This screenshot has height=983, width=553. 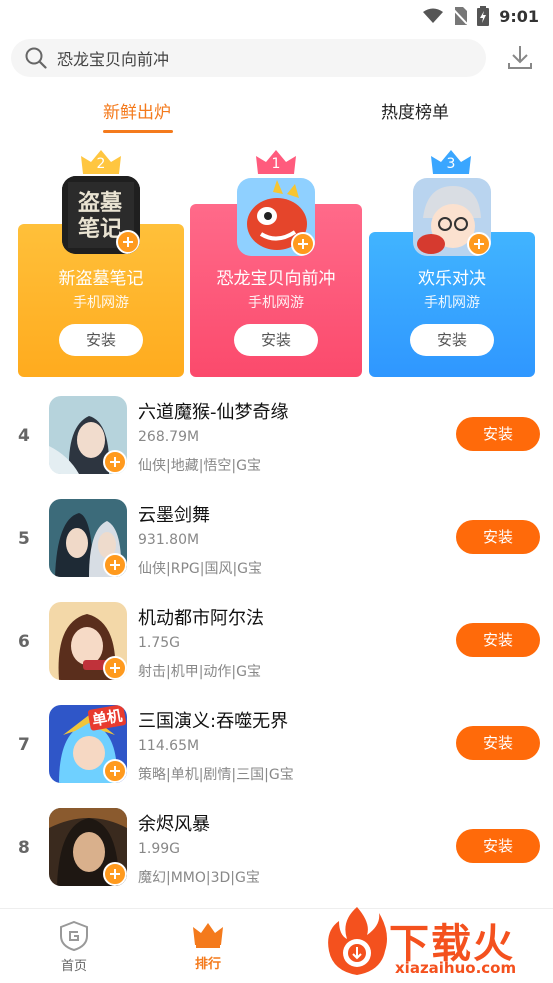 What do you see at coordinates (137, 110) in the screenshot?
I see `tab-fresh: 新鲜出炉` at bounding box center [137, 110].